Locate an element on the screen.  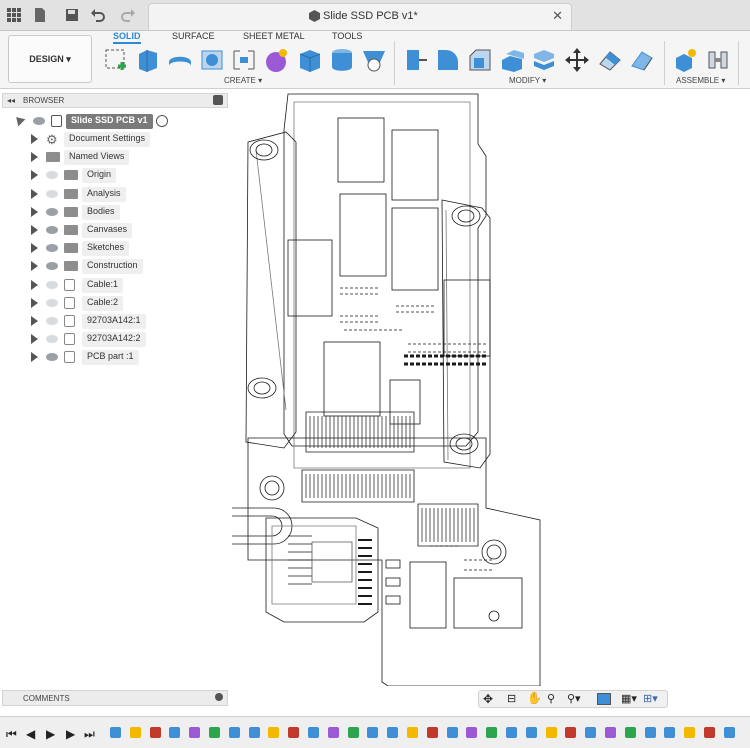
browser-item-label: 92703A142:2 is located at coordinates (114, 340).